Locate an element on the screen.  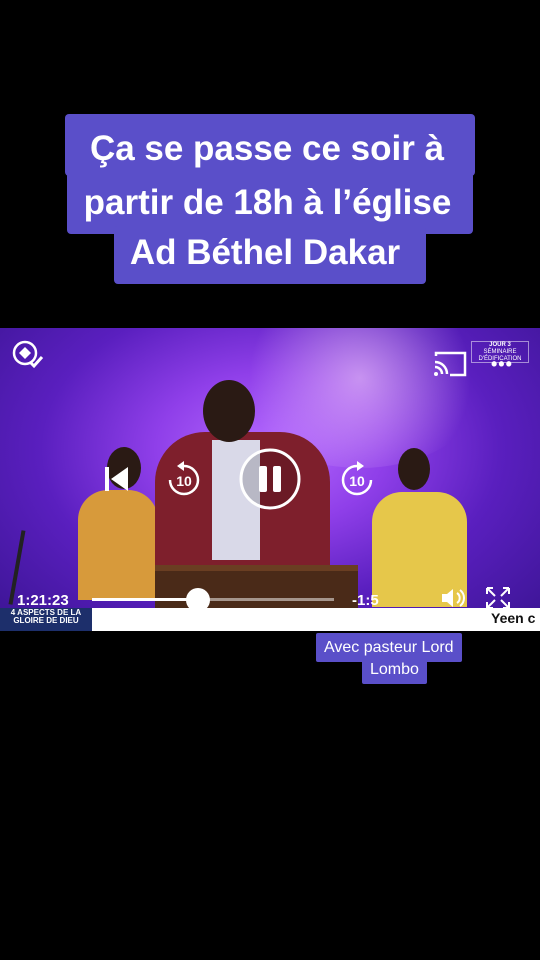
pause-button is located at coordinates (270, 479).